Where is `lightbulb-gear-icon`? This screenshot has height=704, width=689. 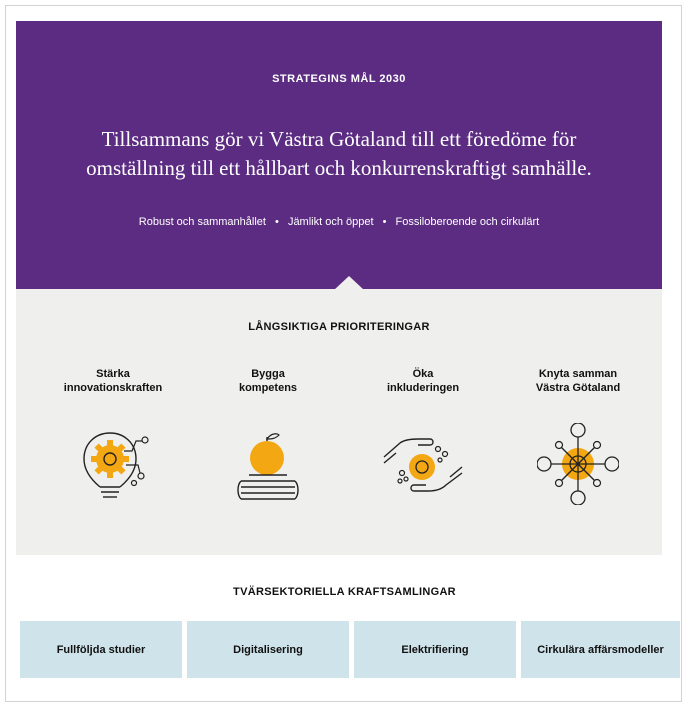
lightbulb-gear-icon is located at coordinates (116, 465).